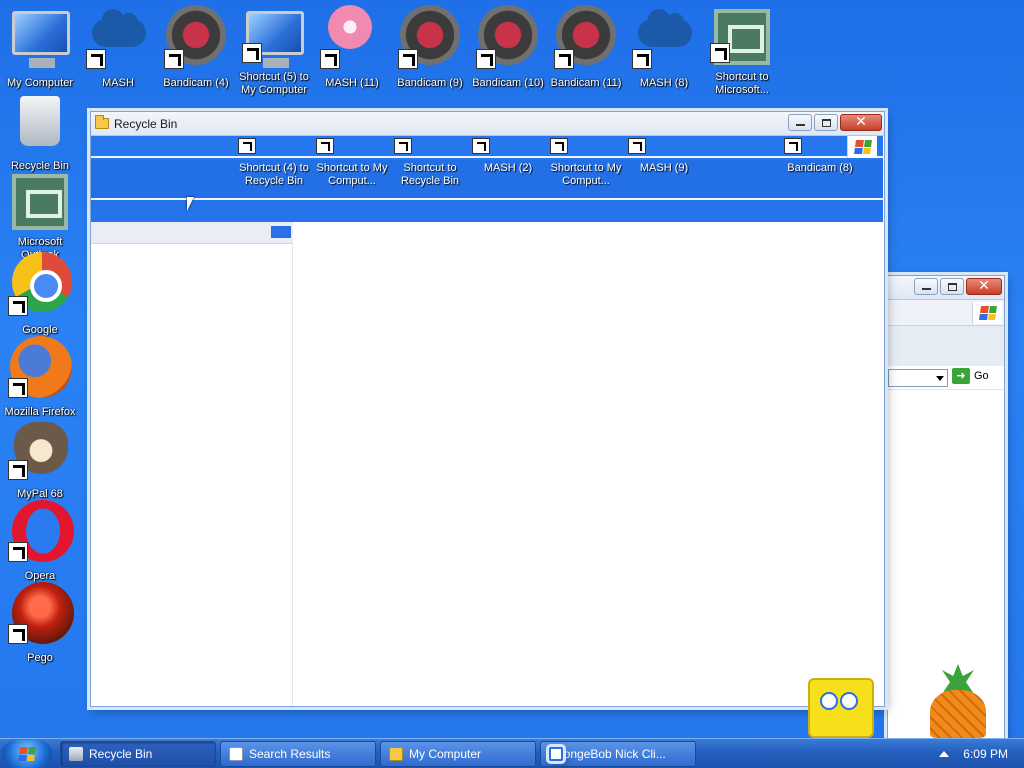 This screenshot has width=1024, height=768. I want to click on bandicam-4-icon, so click(196, 37).